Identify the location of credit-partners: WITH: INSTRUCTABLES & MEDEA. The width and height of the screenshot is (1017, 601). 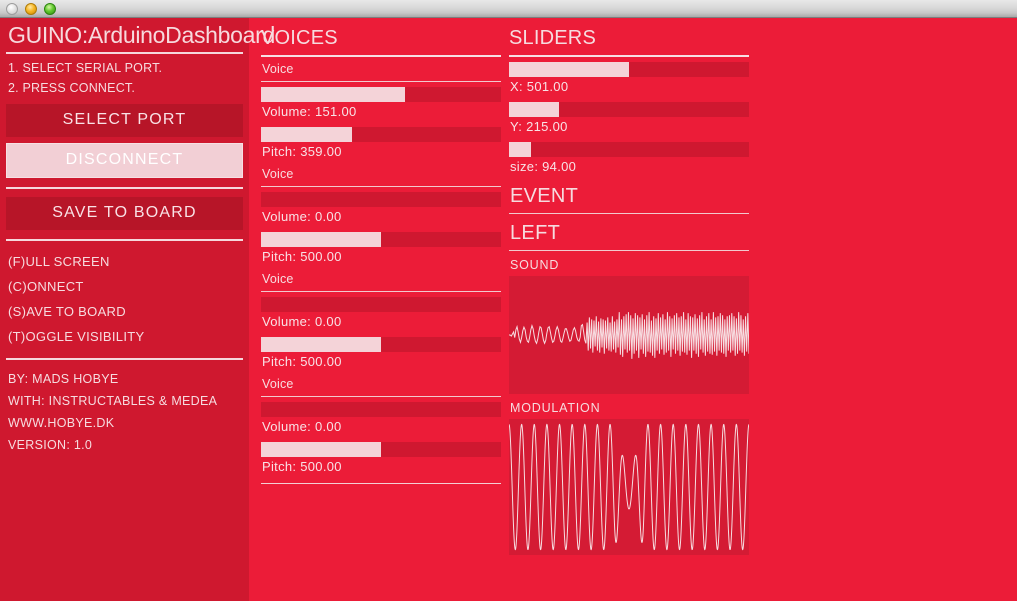
(113, 401).